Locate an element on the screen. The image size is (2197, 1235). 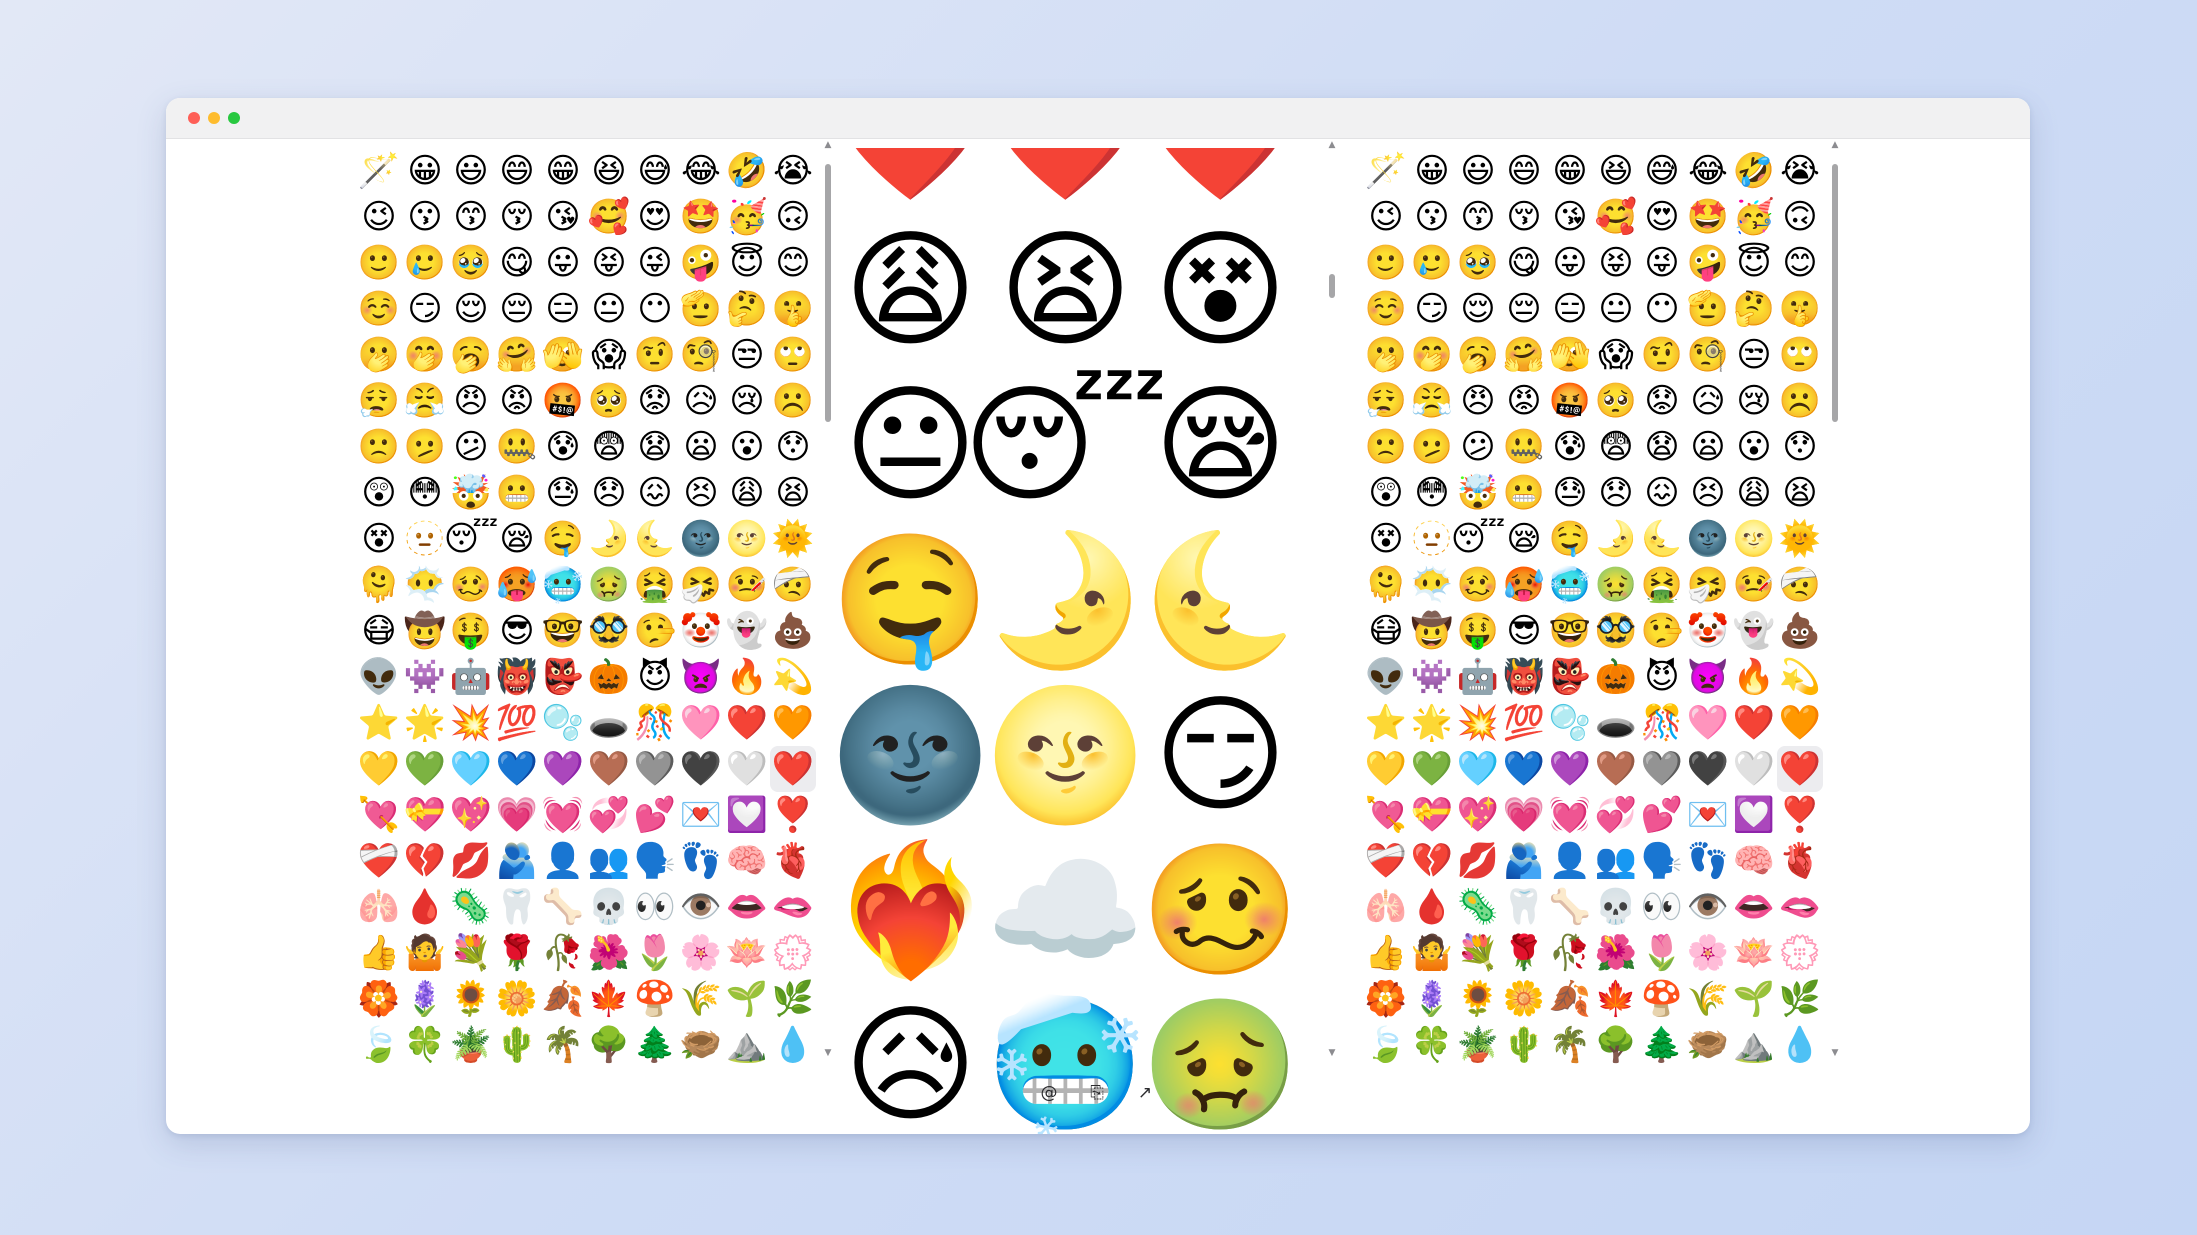
right-emoji-83: 😪 is located at coordinates (1524, 539).